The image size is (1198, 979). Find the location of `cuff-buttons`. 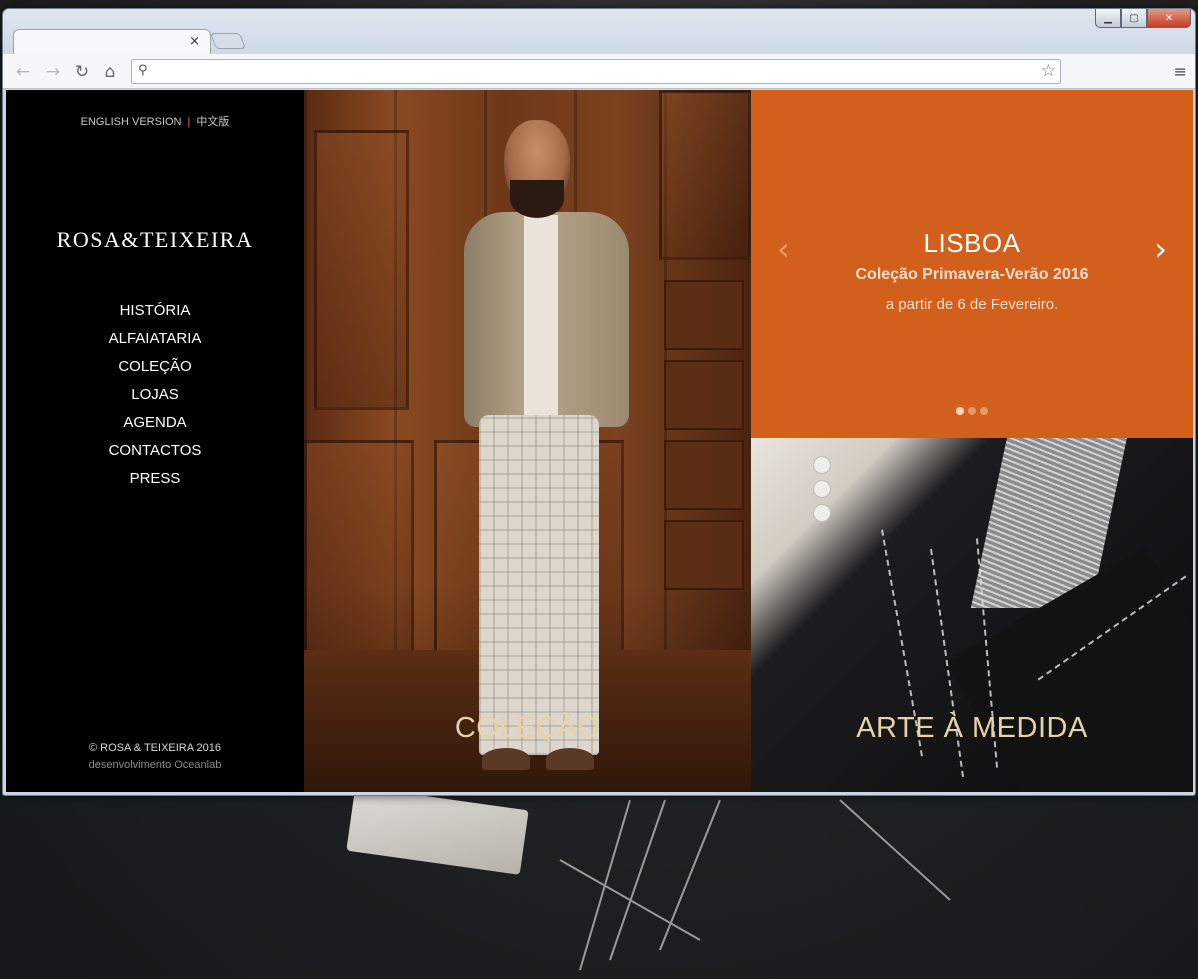

cuff-buttons is located at coordinates (822, 492).